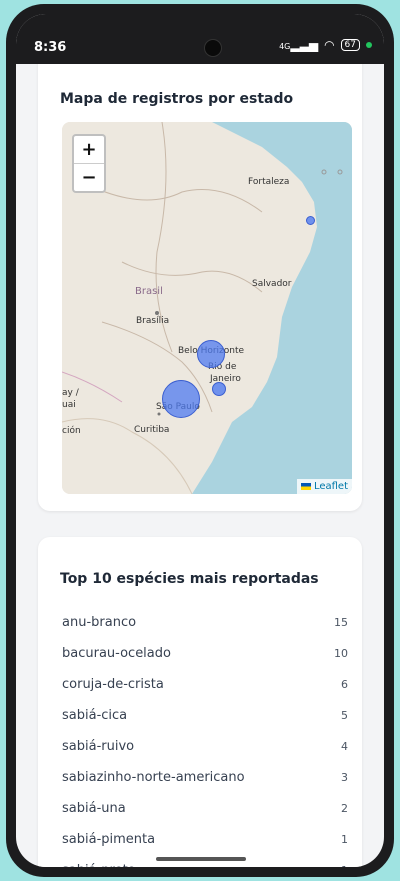  Describe the element at coordinates (177, 99) in the screenshot. I see `map-card-title: Mapa de registros por estado` at that location.